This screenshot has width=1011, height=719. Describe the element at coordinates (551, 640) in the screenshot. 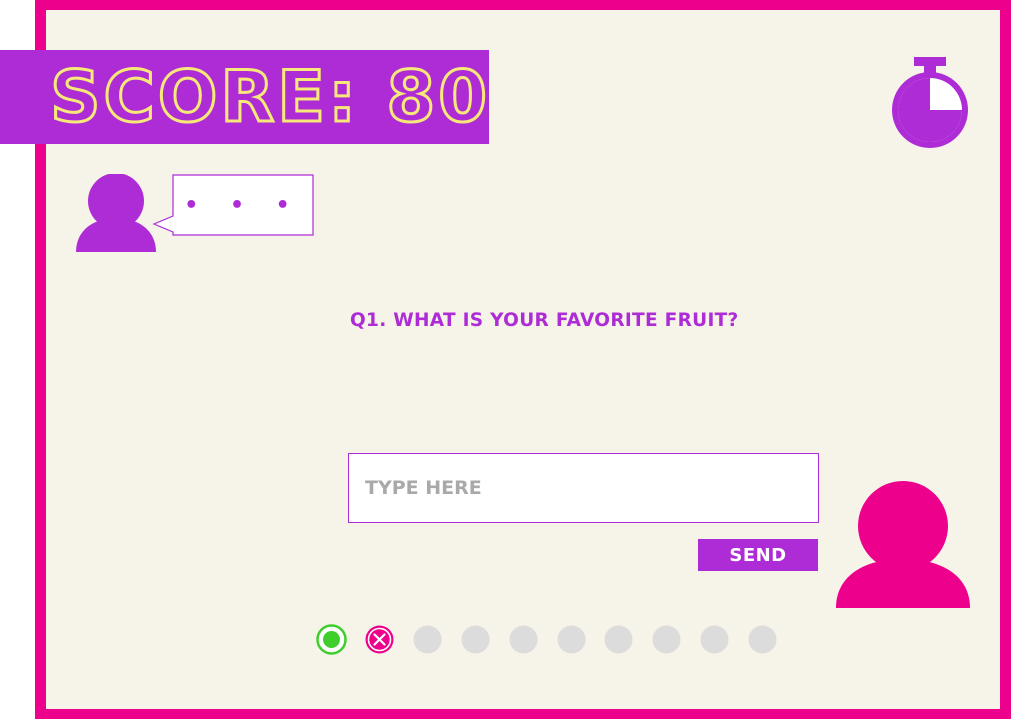

I see `question-progress` at that location.